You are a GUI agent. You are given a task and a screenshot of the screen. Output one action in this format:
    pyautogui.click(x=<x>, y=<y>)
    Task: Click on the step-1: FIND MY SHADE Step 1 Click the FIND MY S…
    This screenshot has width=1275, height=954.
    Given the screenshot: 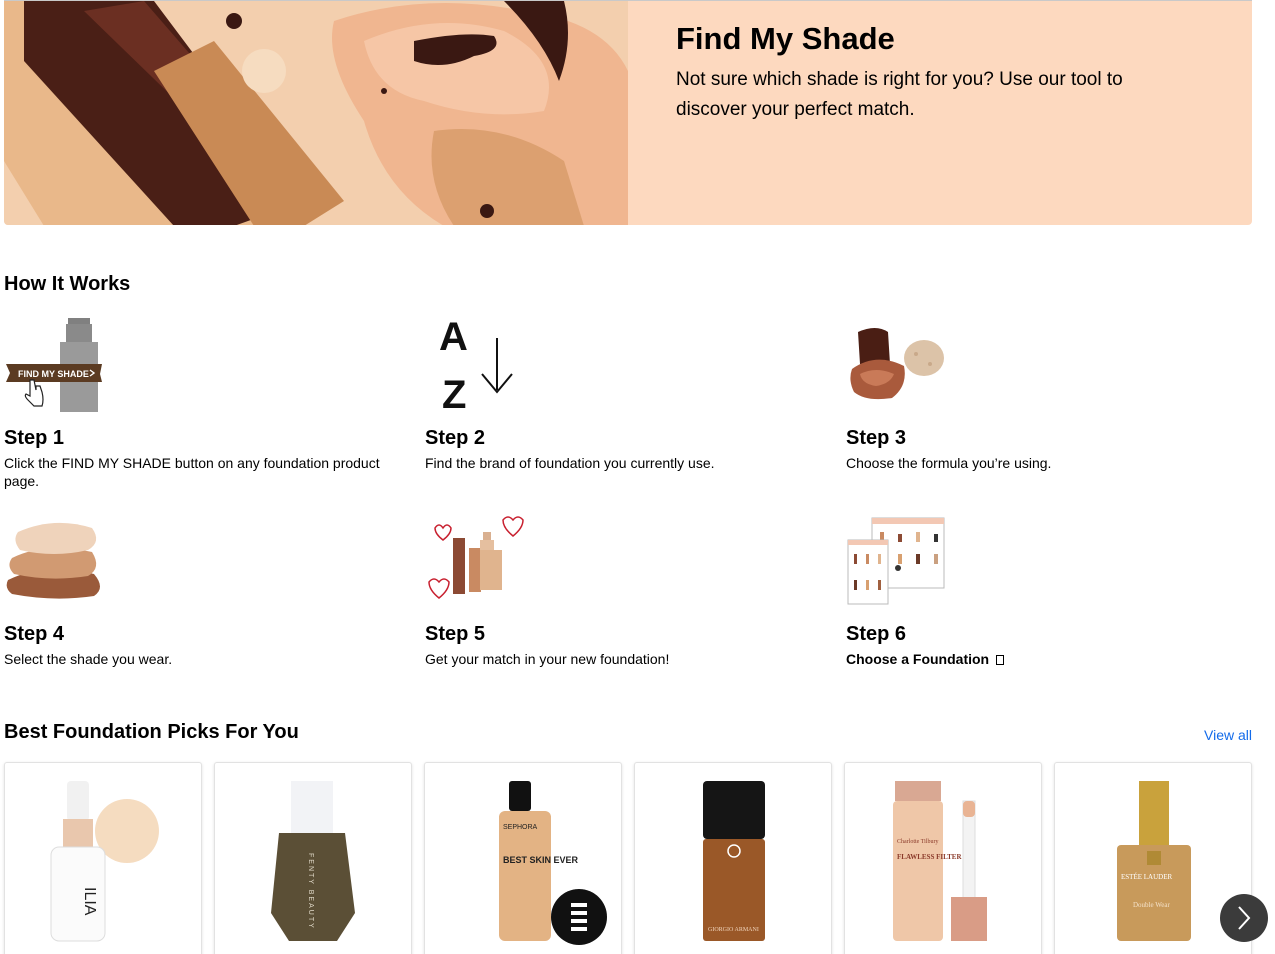 What is the action you would take?
    pyautogui.click(x=199, y=402)
    